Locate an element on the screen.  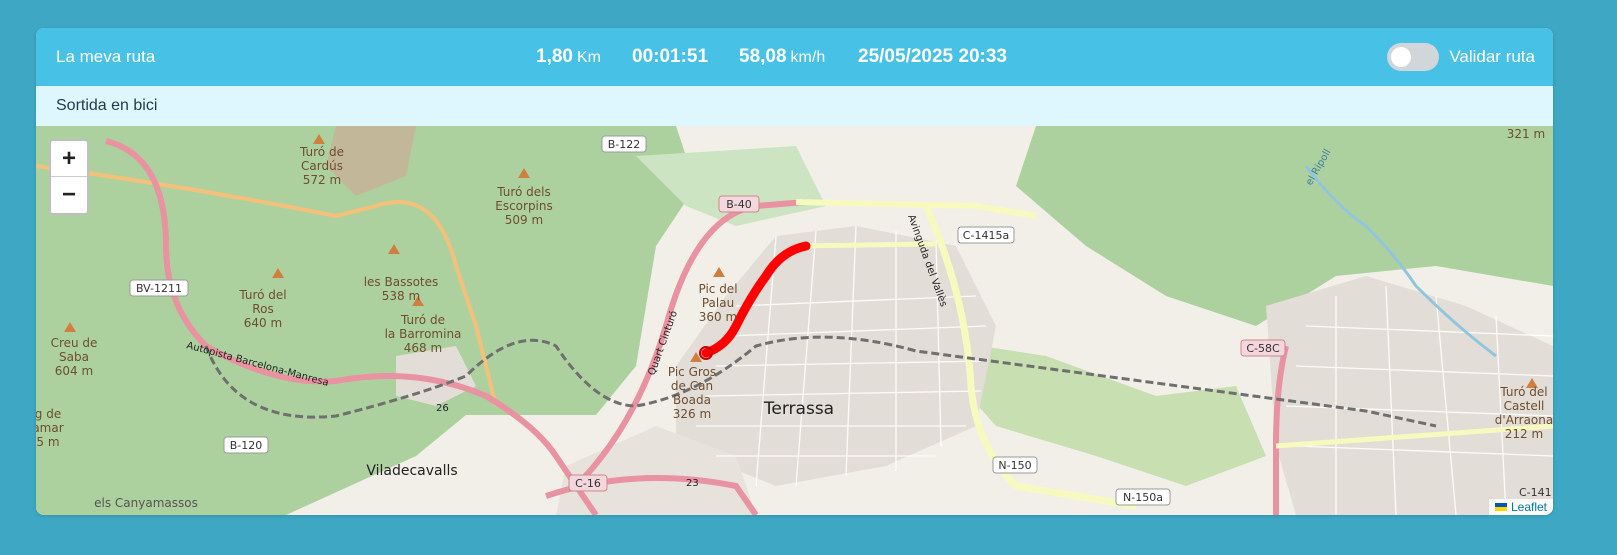
pic-gros-alt: 326 m is located at coordinates (692, 414).